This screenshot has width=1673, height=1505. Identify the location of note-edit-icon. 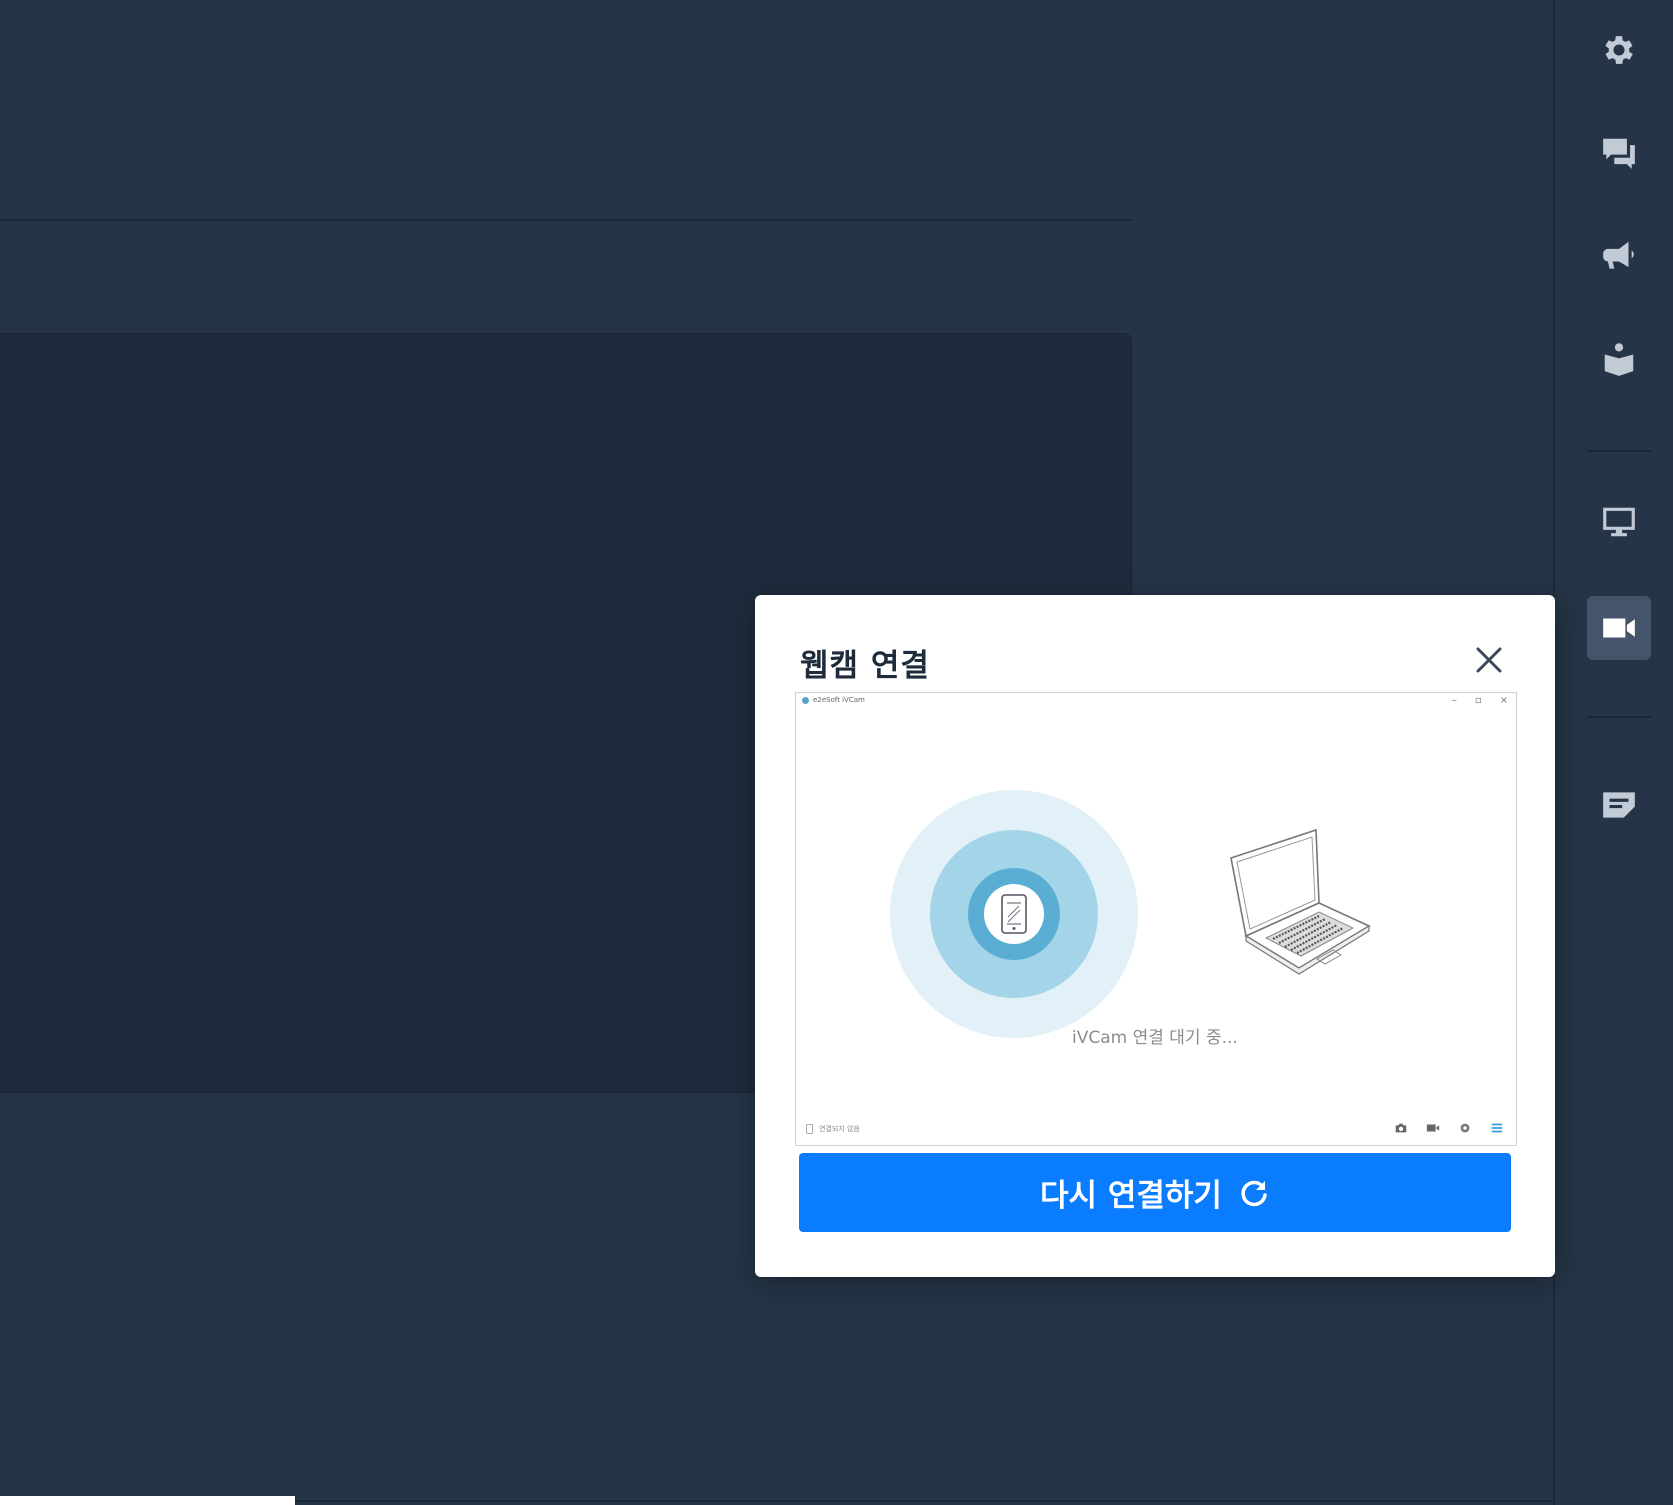
(1619, 805).